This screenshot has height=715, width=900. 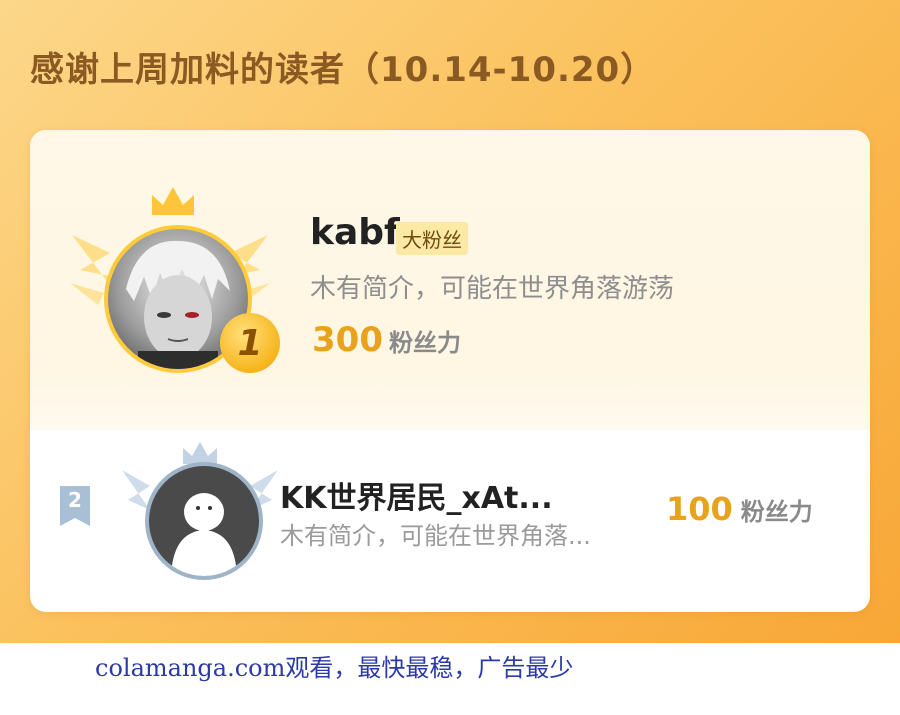 What do you see at coordinates (204, 534) in the screenshot?
I see `default-avatar-icon` at bounding box center [204, 534].